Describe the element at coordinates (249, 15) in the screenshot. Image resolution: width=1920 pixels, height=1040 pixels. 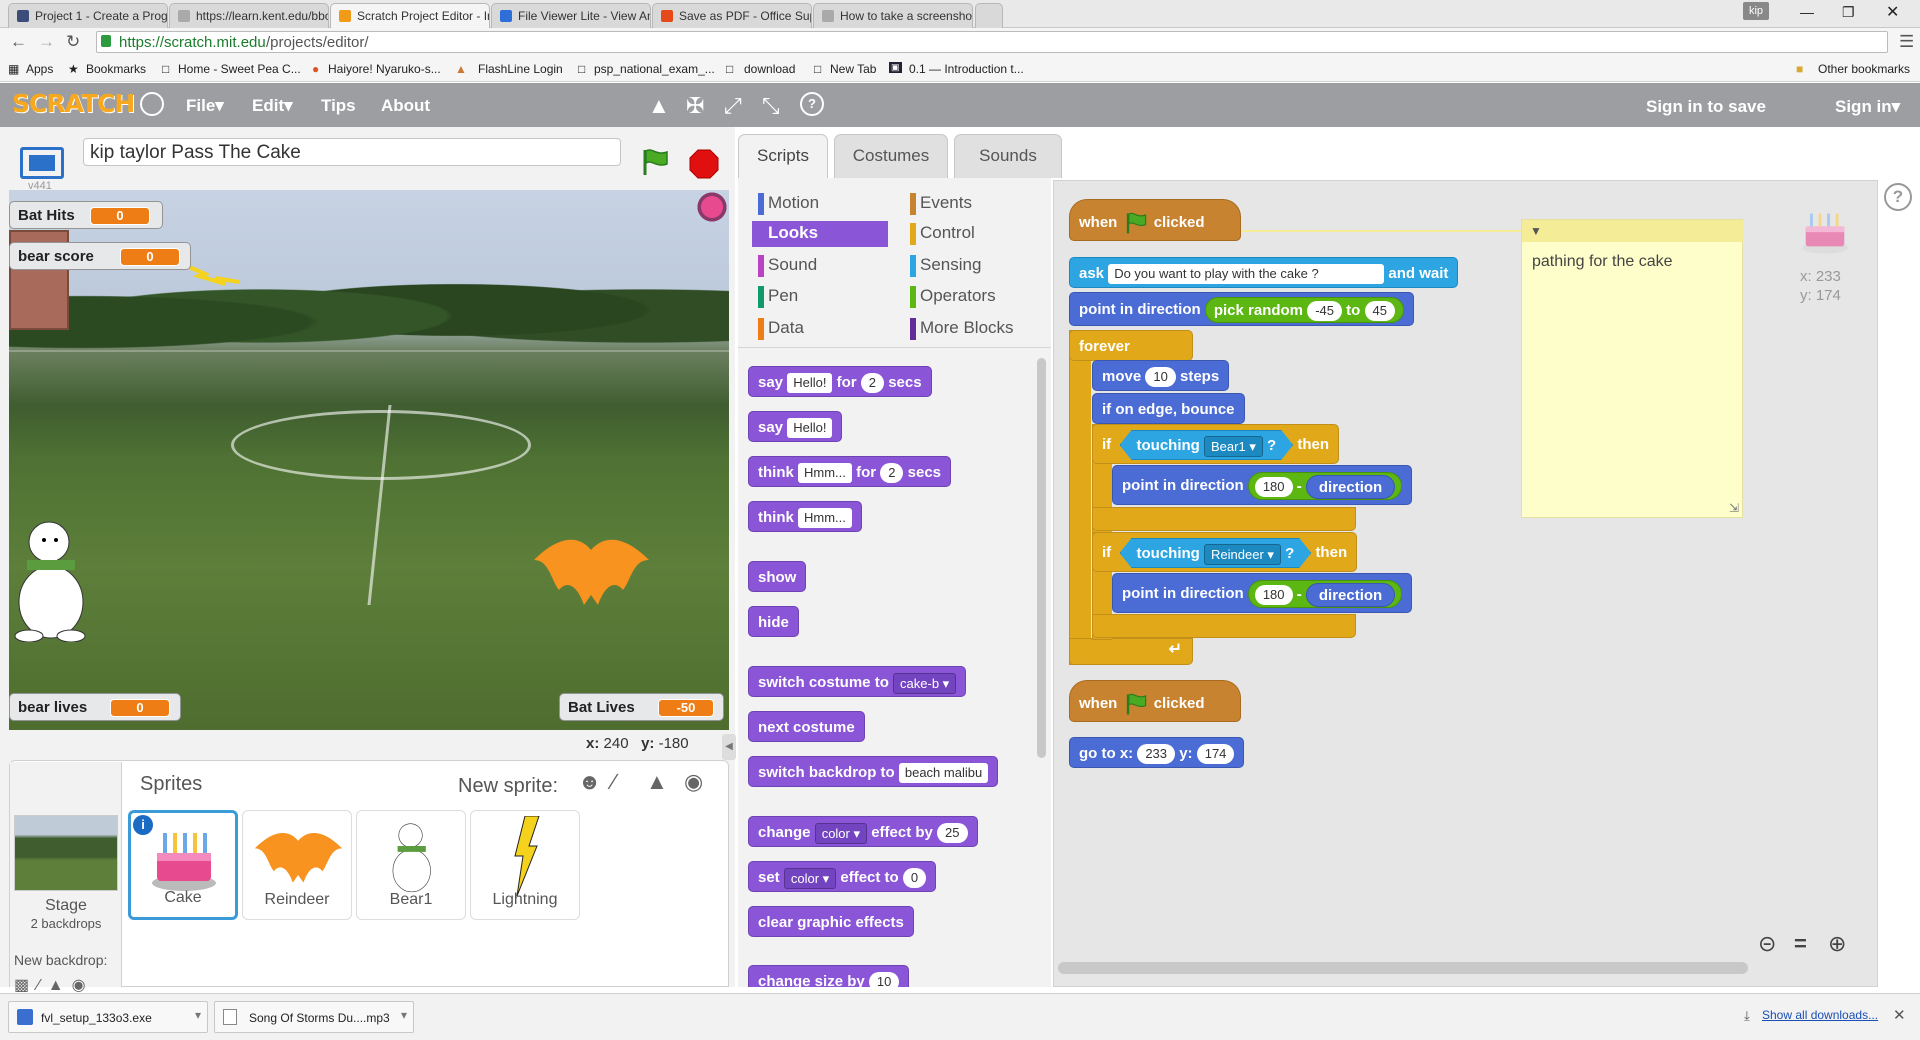
I see `browser-tab: https://learn.kent.edu/bbc` at that location.